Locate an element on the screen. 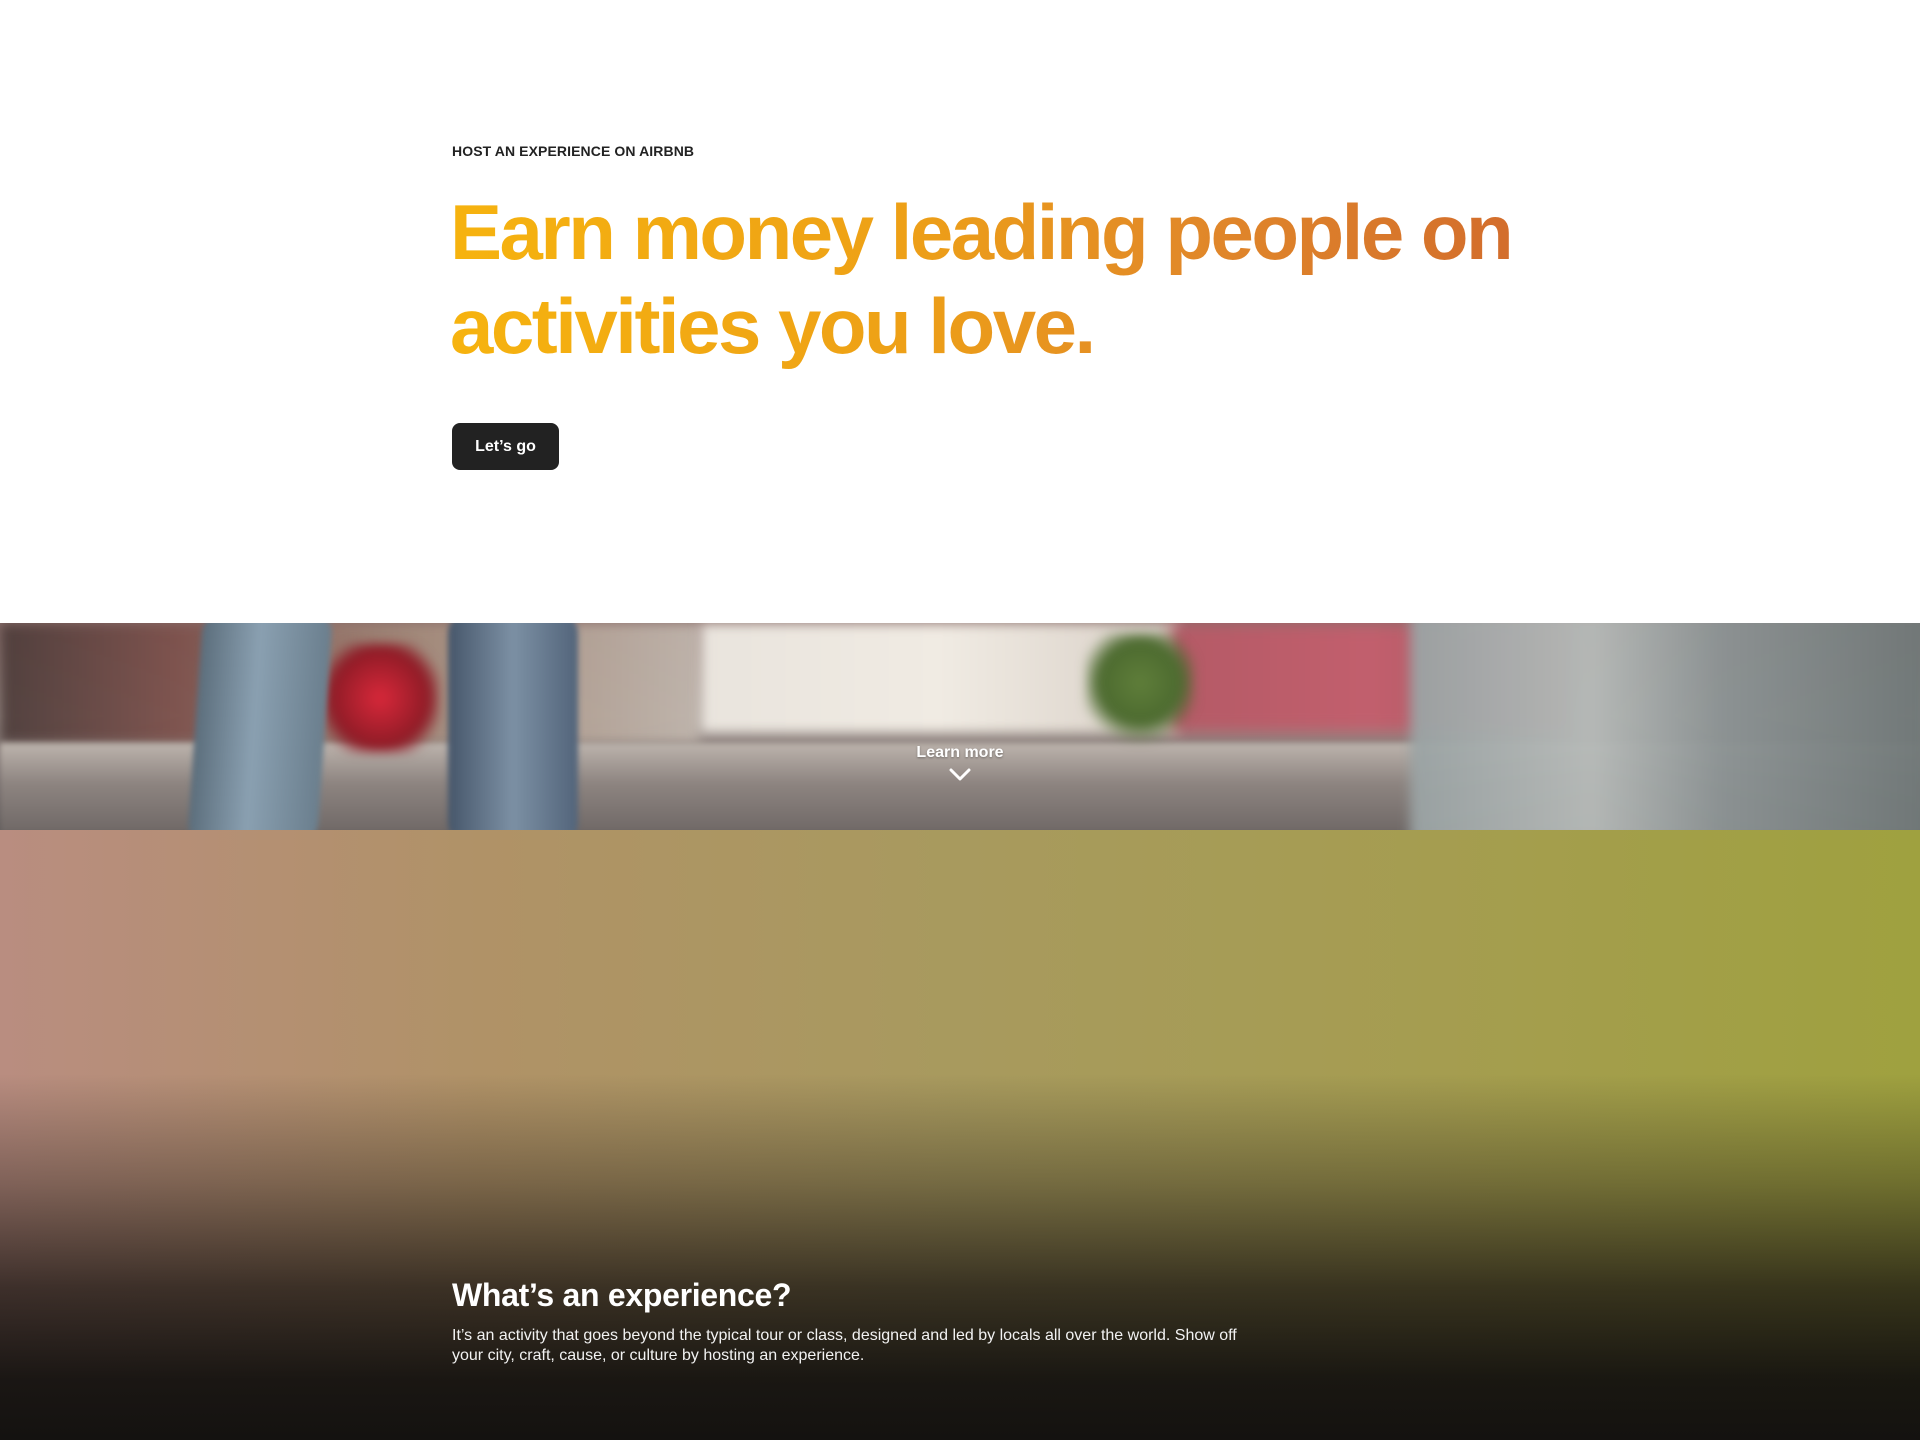 The height and width of the screenshot is (1440, 1920). video-strip: Learn more is located at coordinates (960, 726).